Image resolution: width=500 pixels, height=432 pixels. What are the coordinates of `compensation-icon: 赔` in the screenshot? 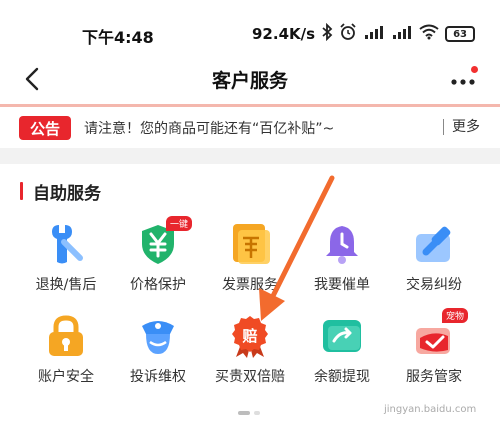 It's located at (250, 336).